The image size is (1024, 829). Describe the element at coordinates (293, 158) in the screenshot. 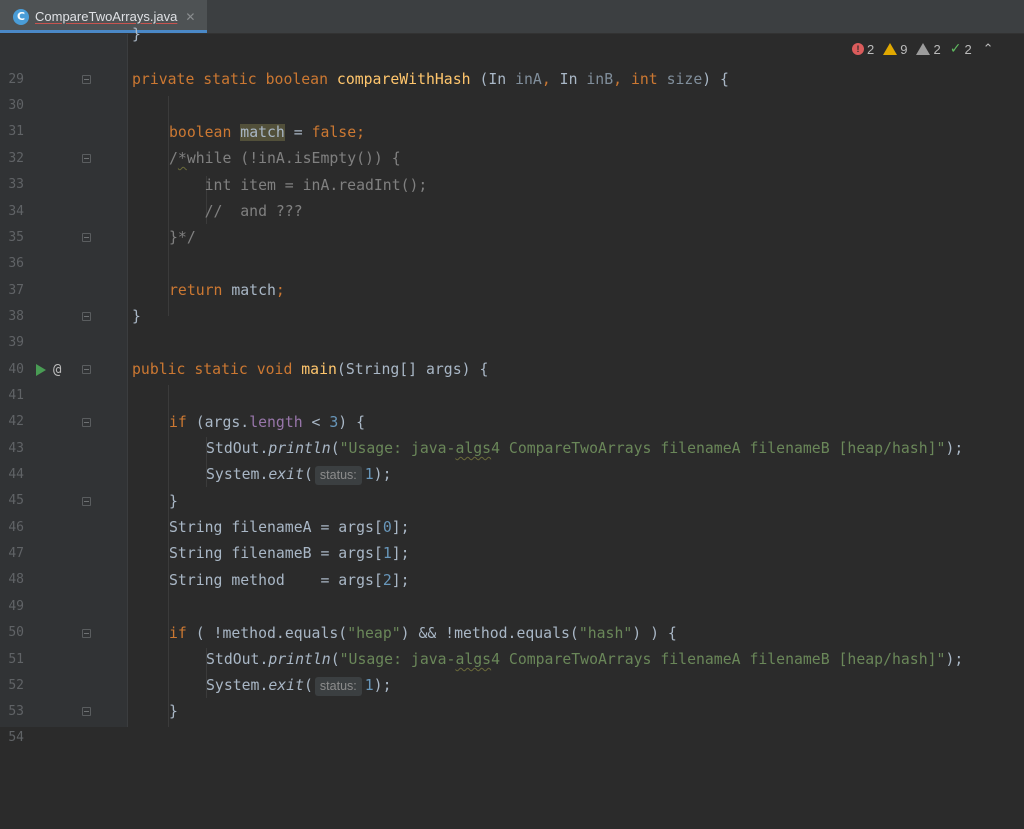

I see `token: while (!inA.isEmpty()) {` at that location.